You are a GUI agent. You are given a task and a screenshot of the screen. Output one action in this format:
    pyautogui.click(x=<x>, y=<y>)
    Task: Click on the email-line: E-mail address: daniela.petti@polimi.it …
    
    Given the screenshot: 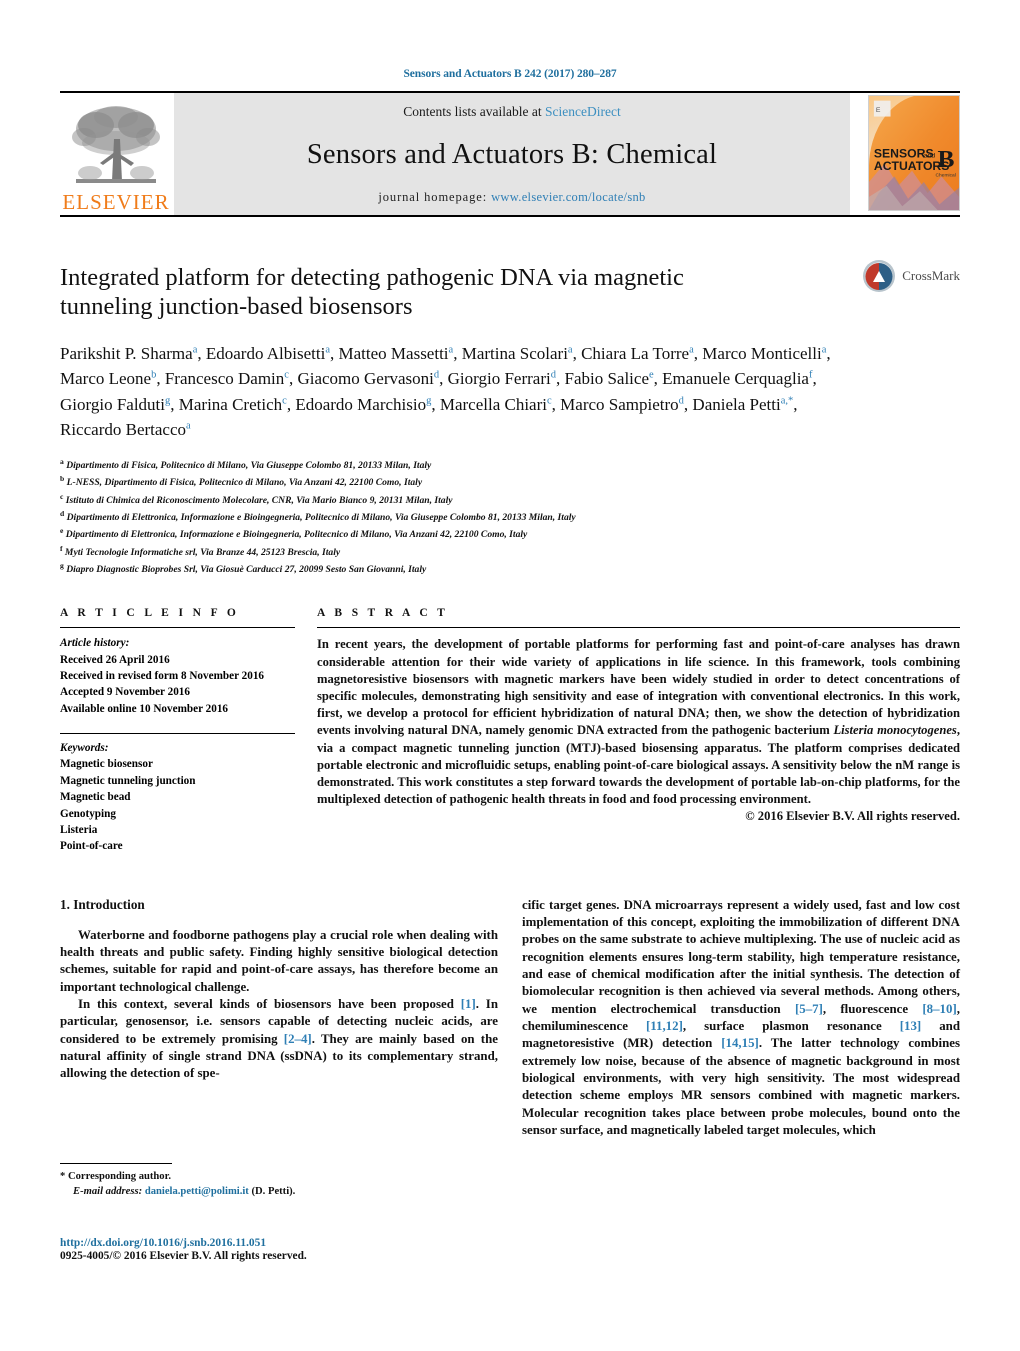 What is the action you would take?
    pyautogui.click(x=280, y=1191)
    